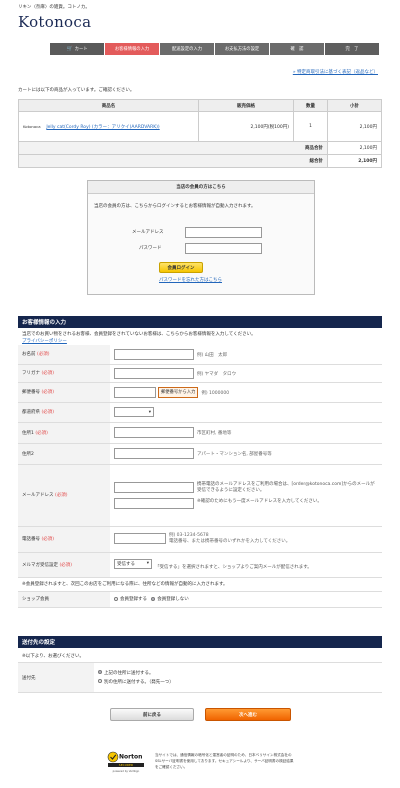 This screenshot has width=400, height=788. What do you see at coordinates (150, 248) in the screenshot?
I see `login-password-label: パスワード` at bounding box center [150, 248].